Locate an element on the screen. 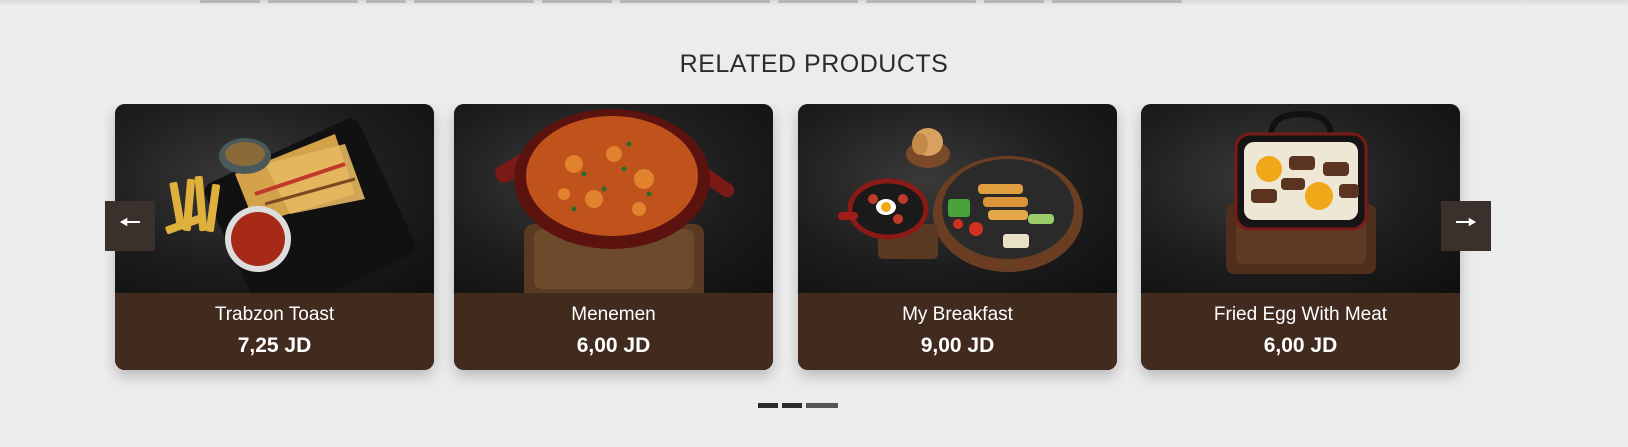 This screenshot has height=447, width=1628. trabzon-toast-illustration is located at coordinates (290, 205).